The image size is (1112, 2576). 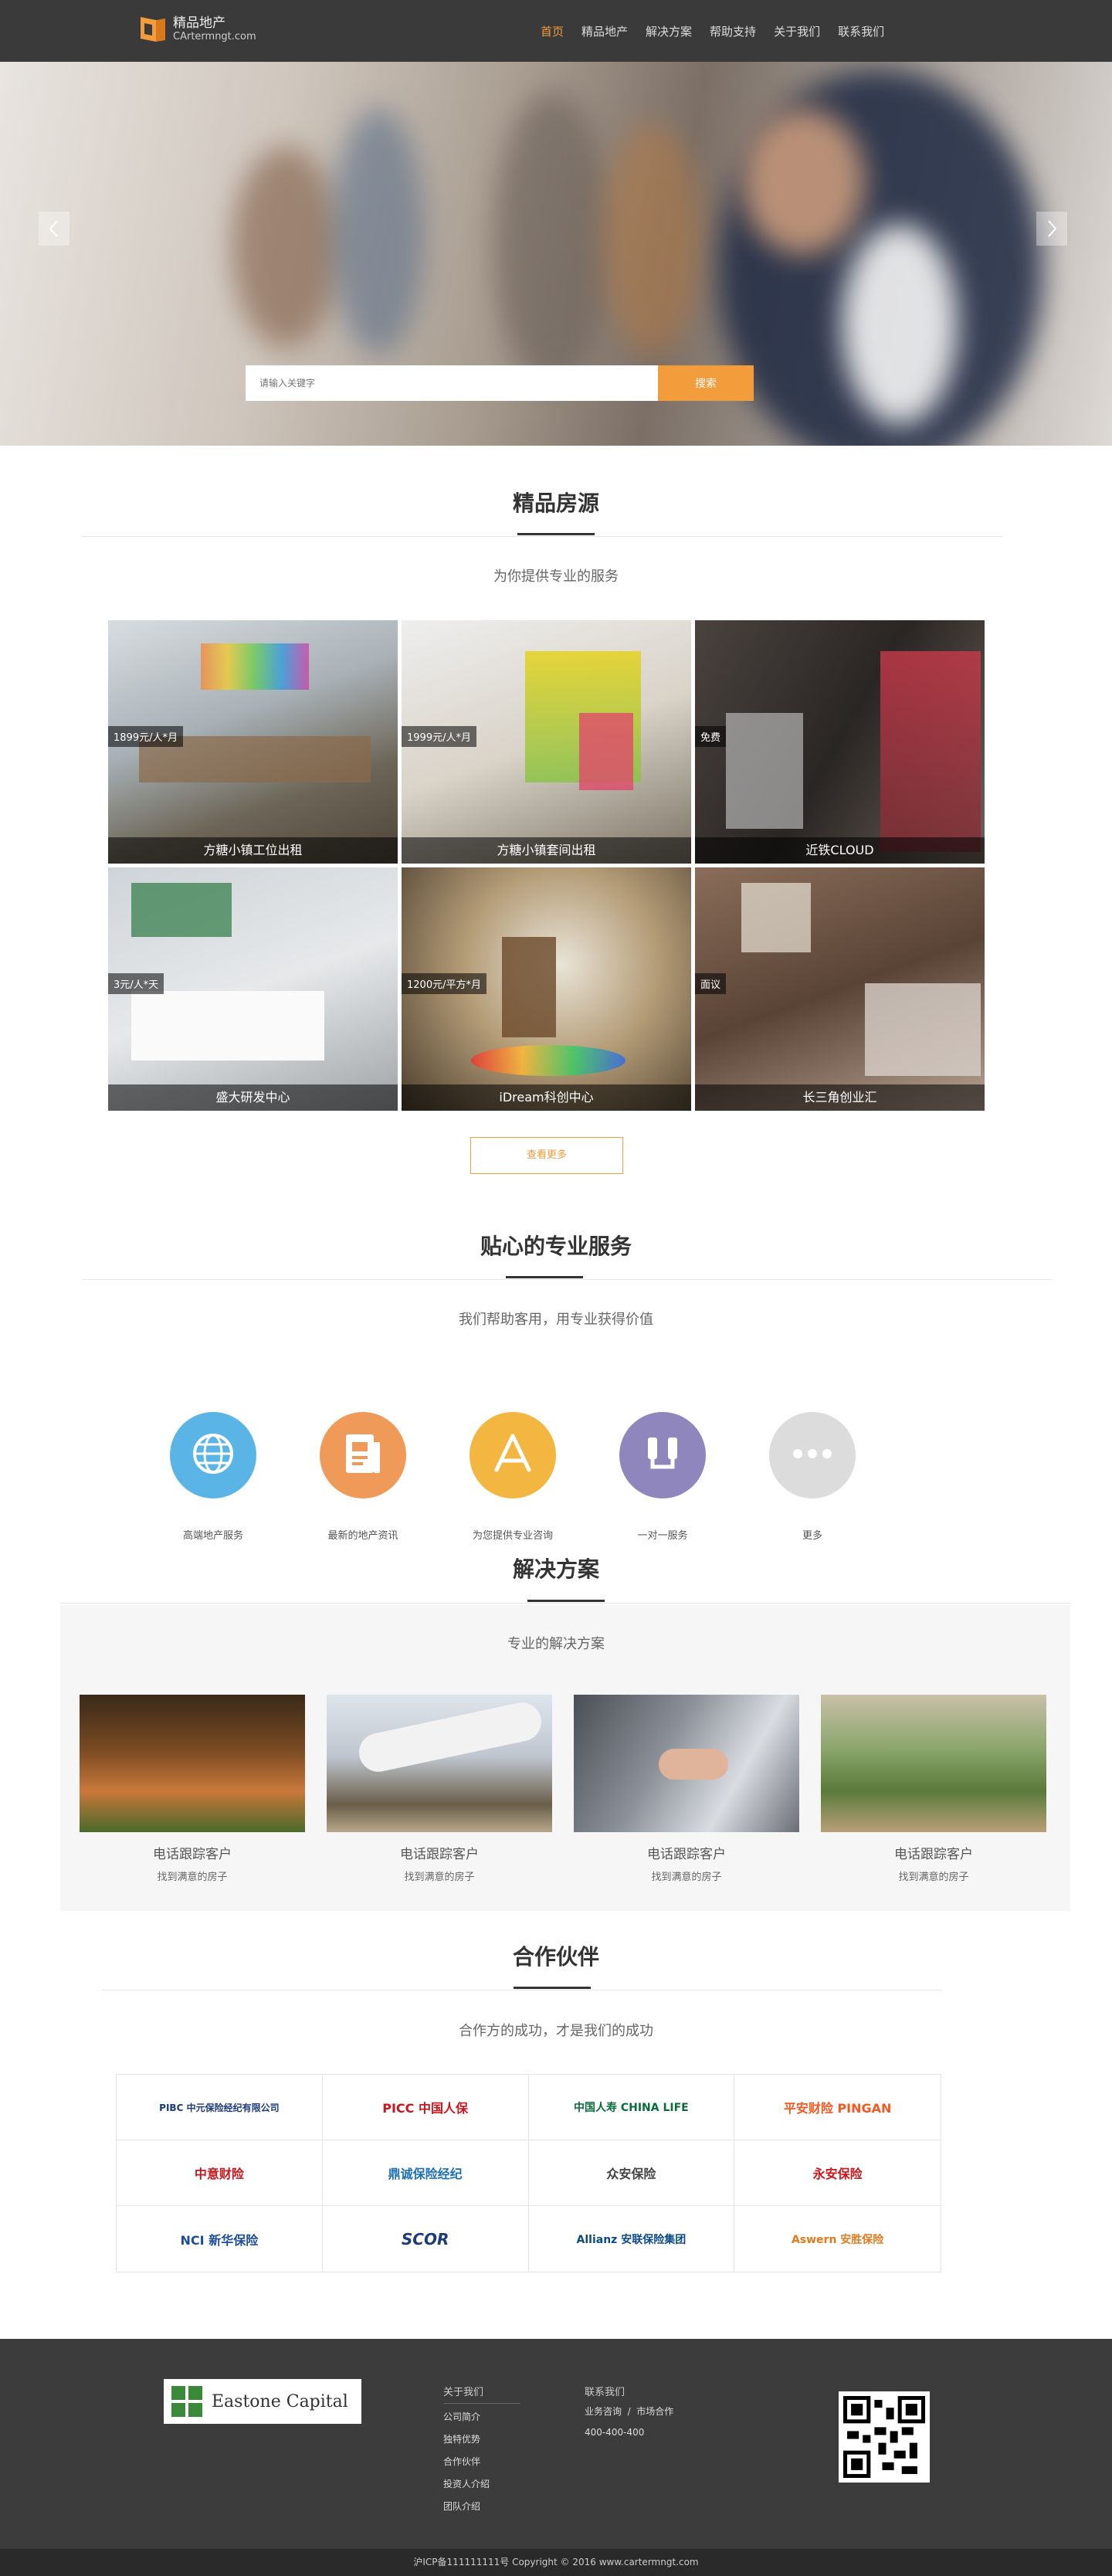 I want to click on partner-logo: 永安保险, so click(x=837, y=2173).